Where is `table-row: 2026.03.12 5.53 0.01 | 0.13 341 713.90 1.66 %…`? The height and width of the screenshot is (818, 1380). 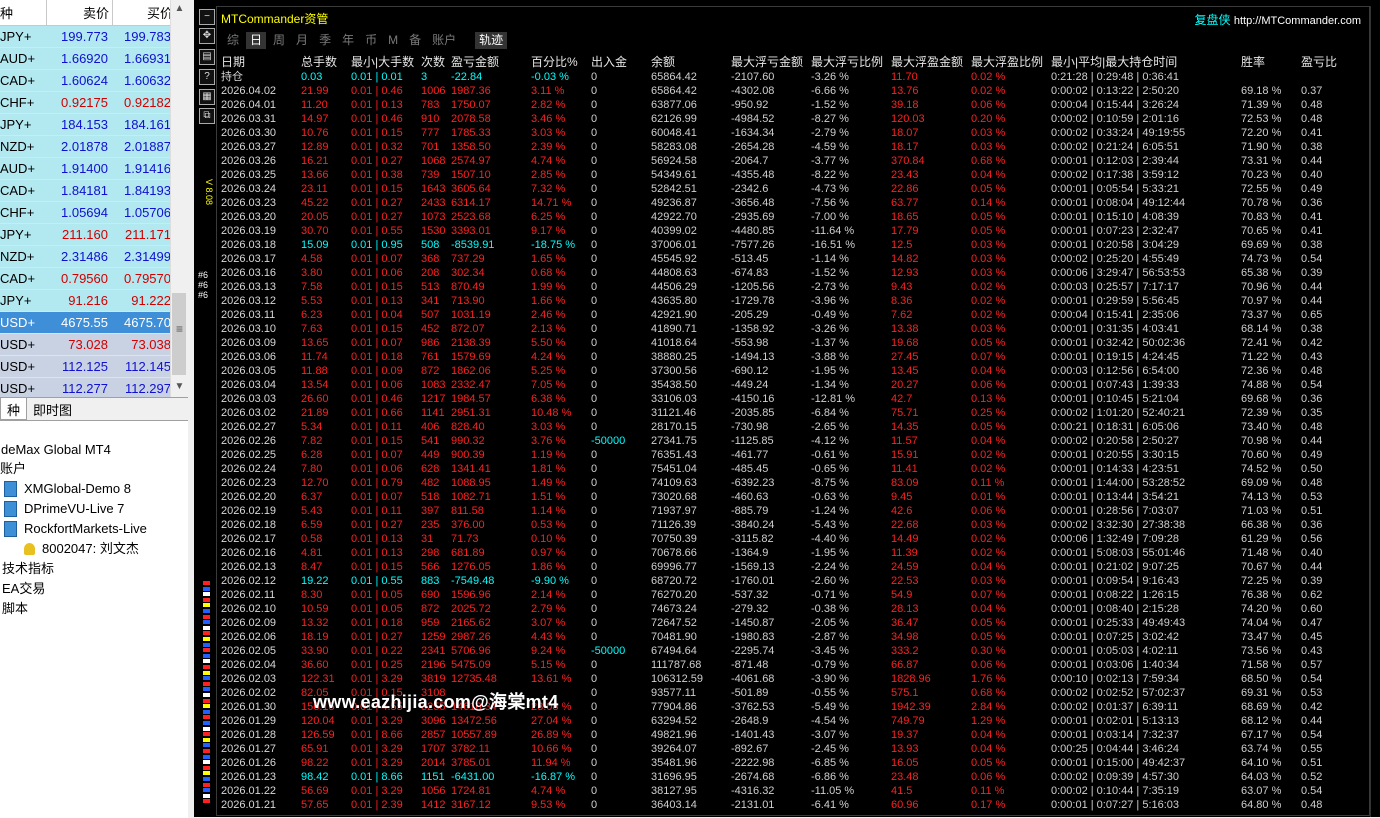
table-row: 2026.03.12 5.53 0.01 | 0.13 341 713.90 1.66 %… is located at coordinates (793, 301).